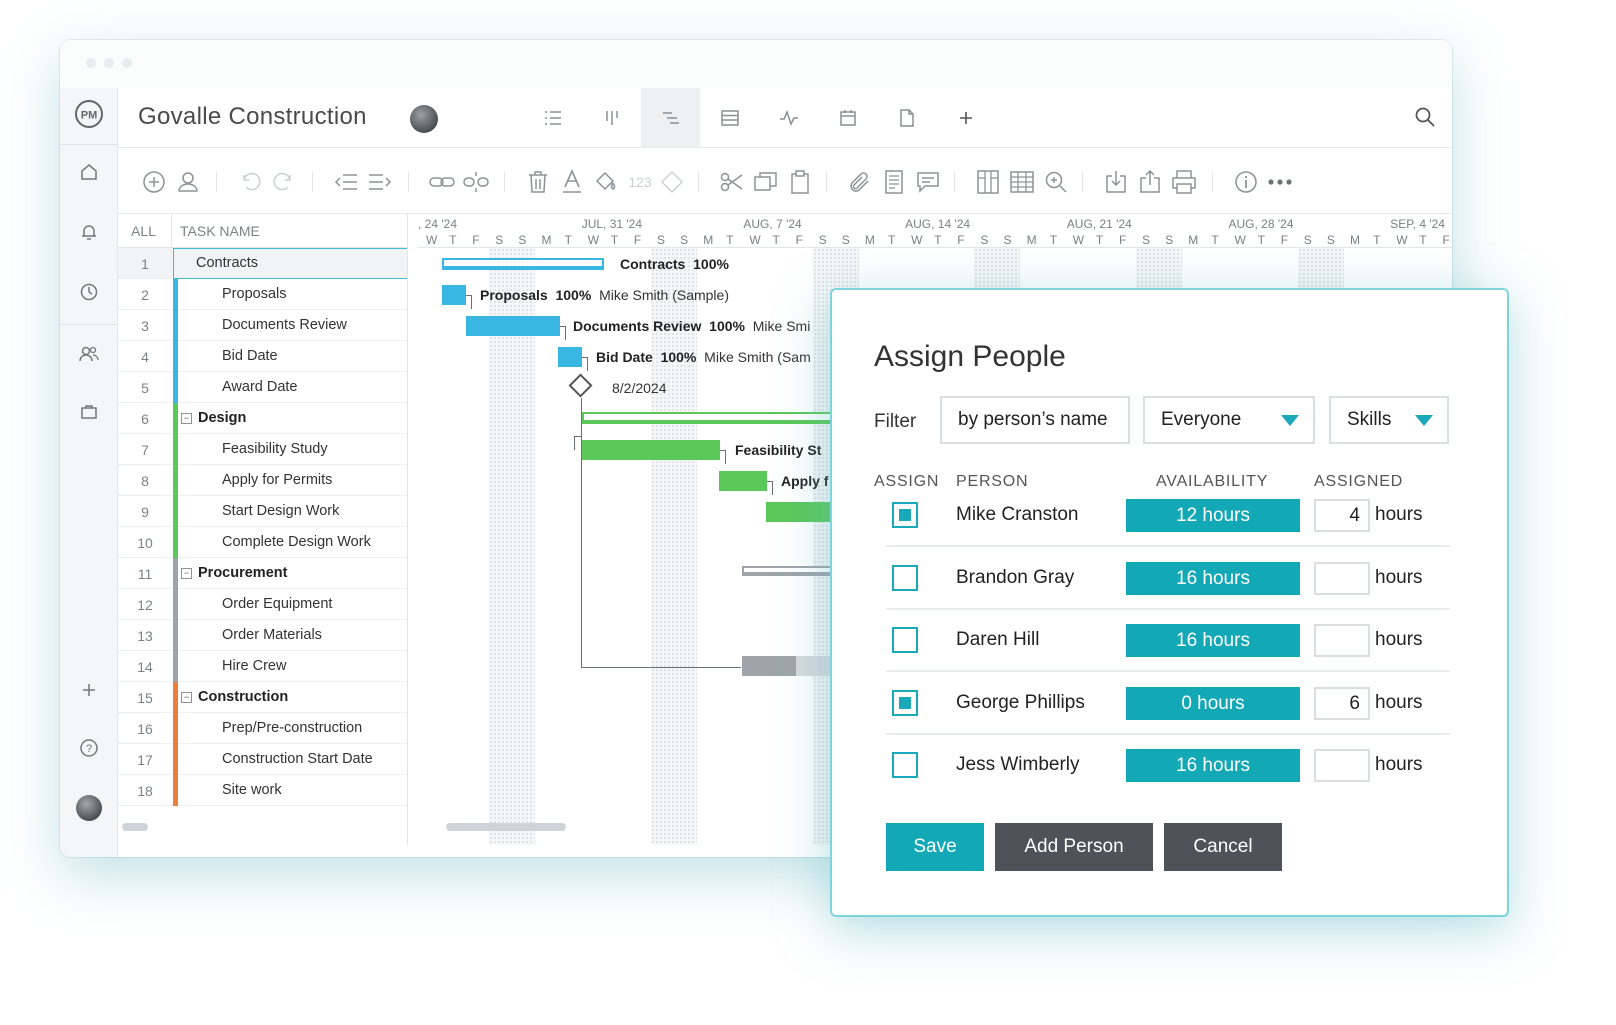 The height and width of the screenshot is (1025, 1616). Describe the element at coordinates (222, 418) in the screenshot. I see `task-name: Design` at that location.